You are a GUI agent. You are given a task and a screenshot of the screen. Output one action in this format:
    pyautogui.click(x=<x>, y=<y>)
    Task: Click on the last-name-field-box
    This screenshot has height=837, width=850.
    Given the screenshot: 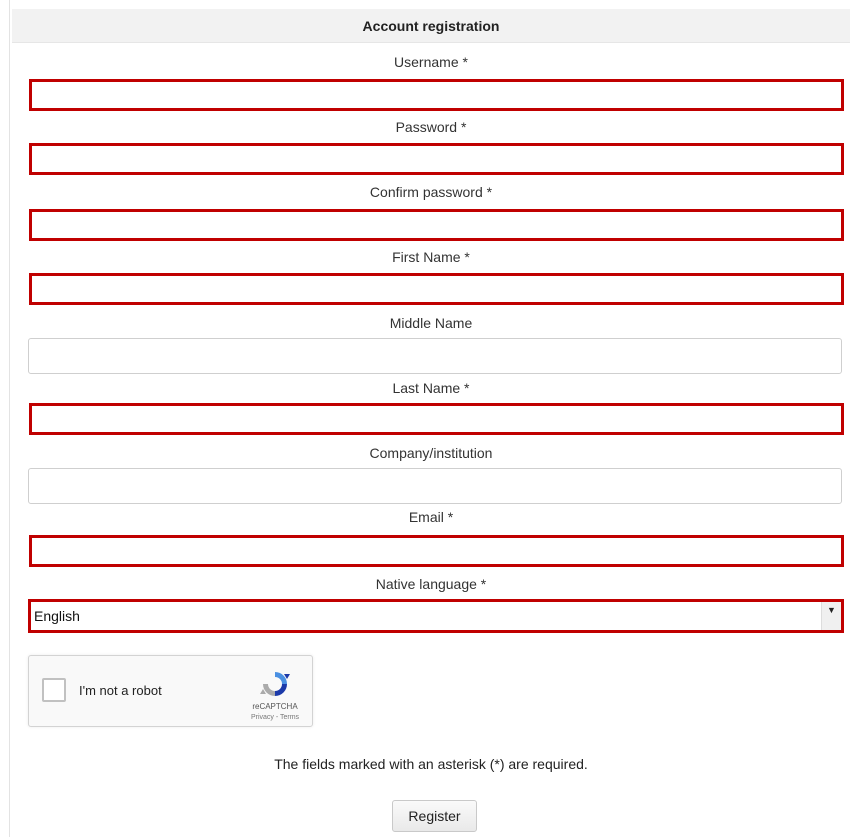 What is the action you would take?
    pyautogui.click(x=436, y=419)
    